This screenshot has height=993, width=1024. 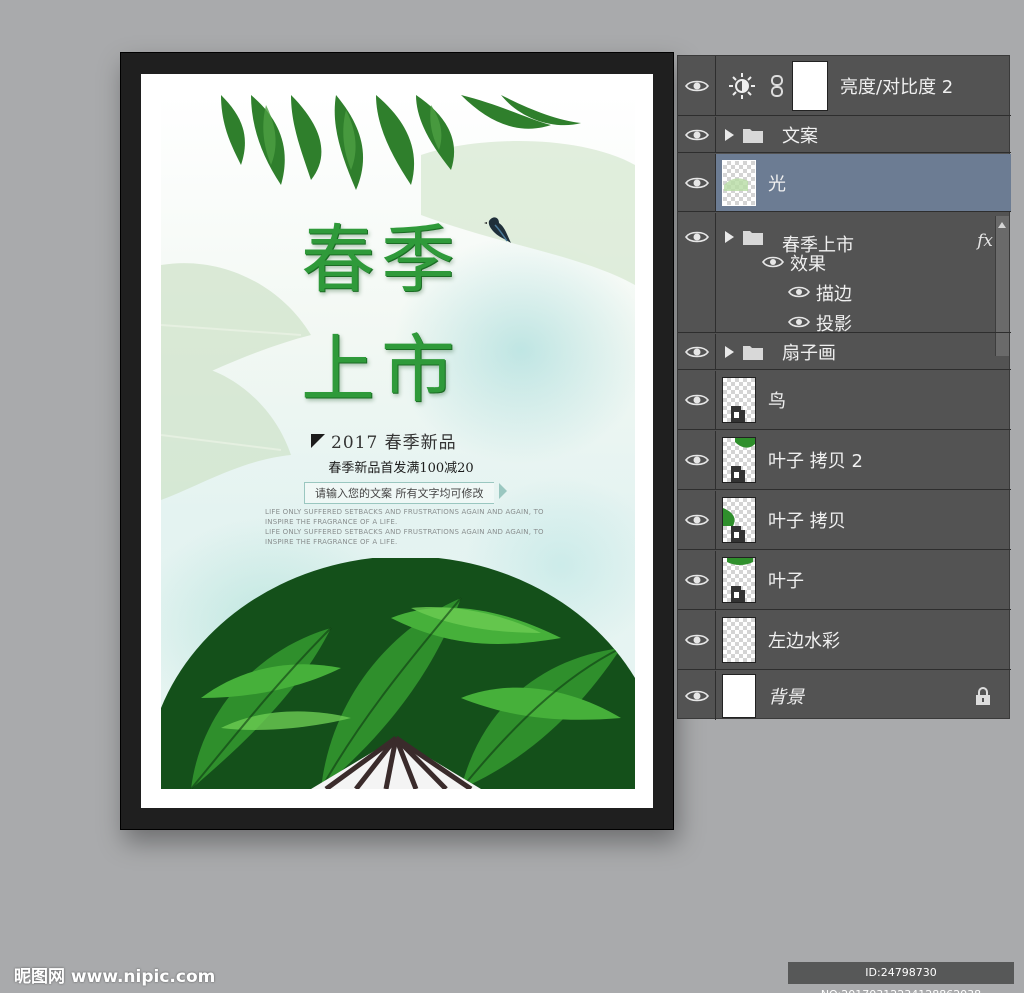 I want to click on layer-group-spring-launch: 春季上市 fx 效果 描边 投影, so click(x=844, y=274).